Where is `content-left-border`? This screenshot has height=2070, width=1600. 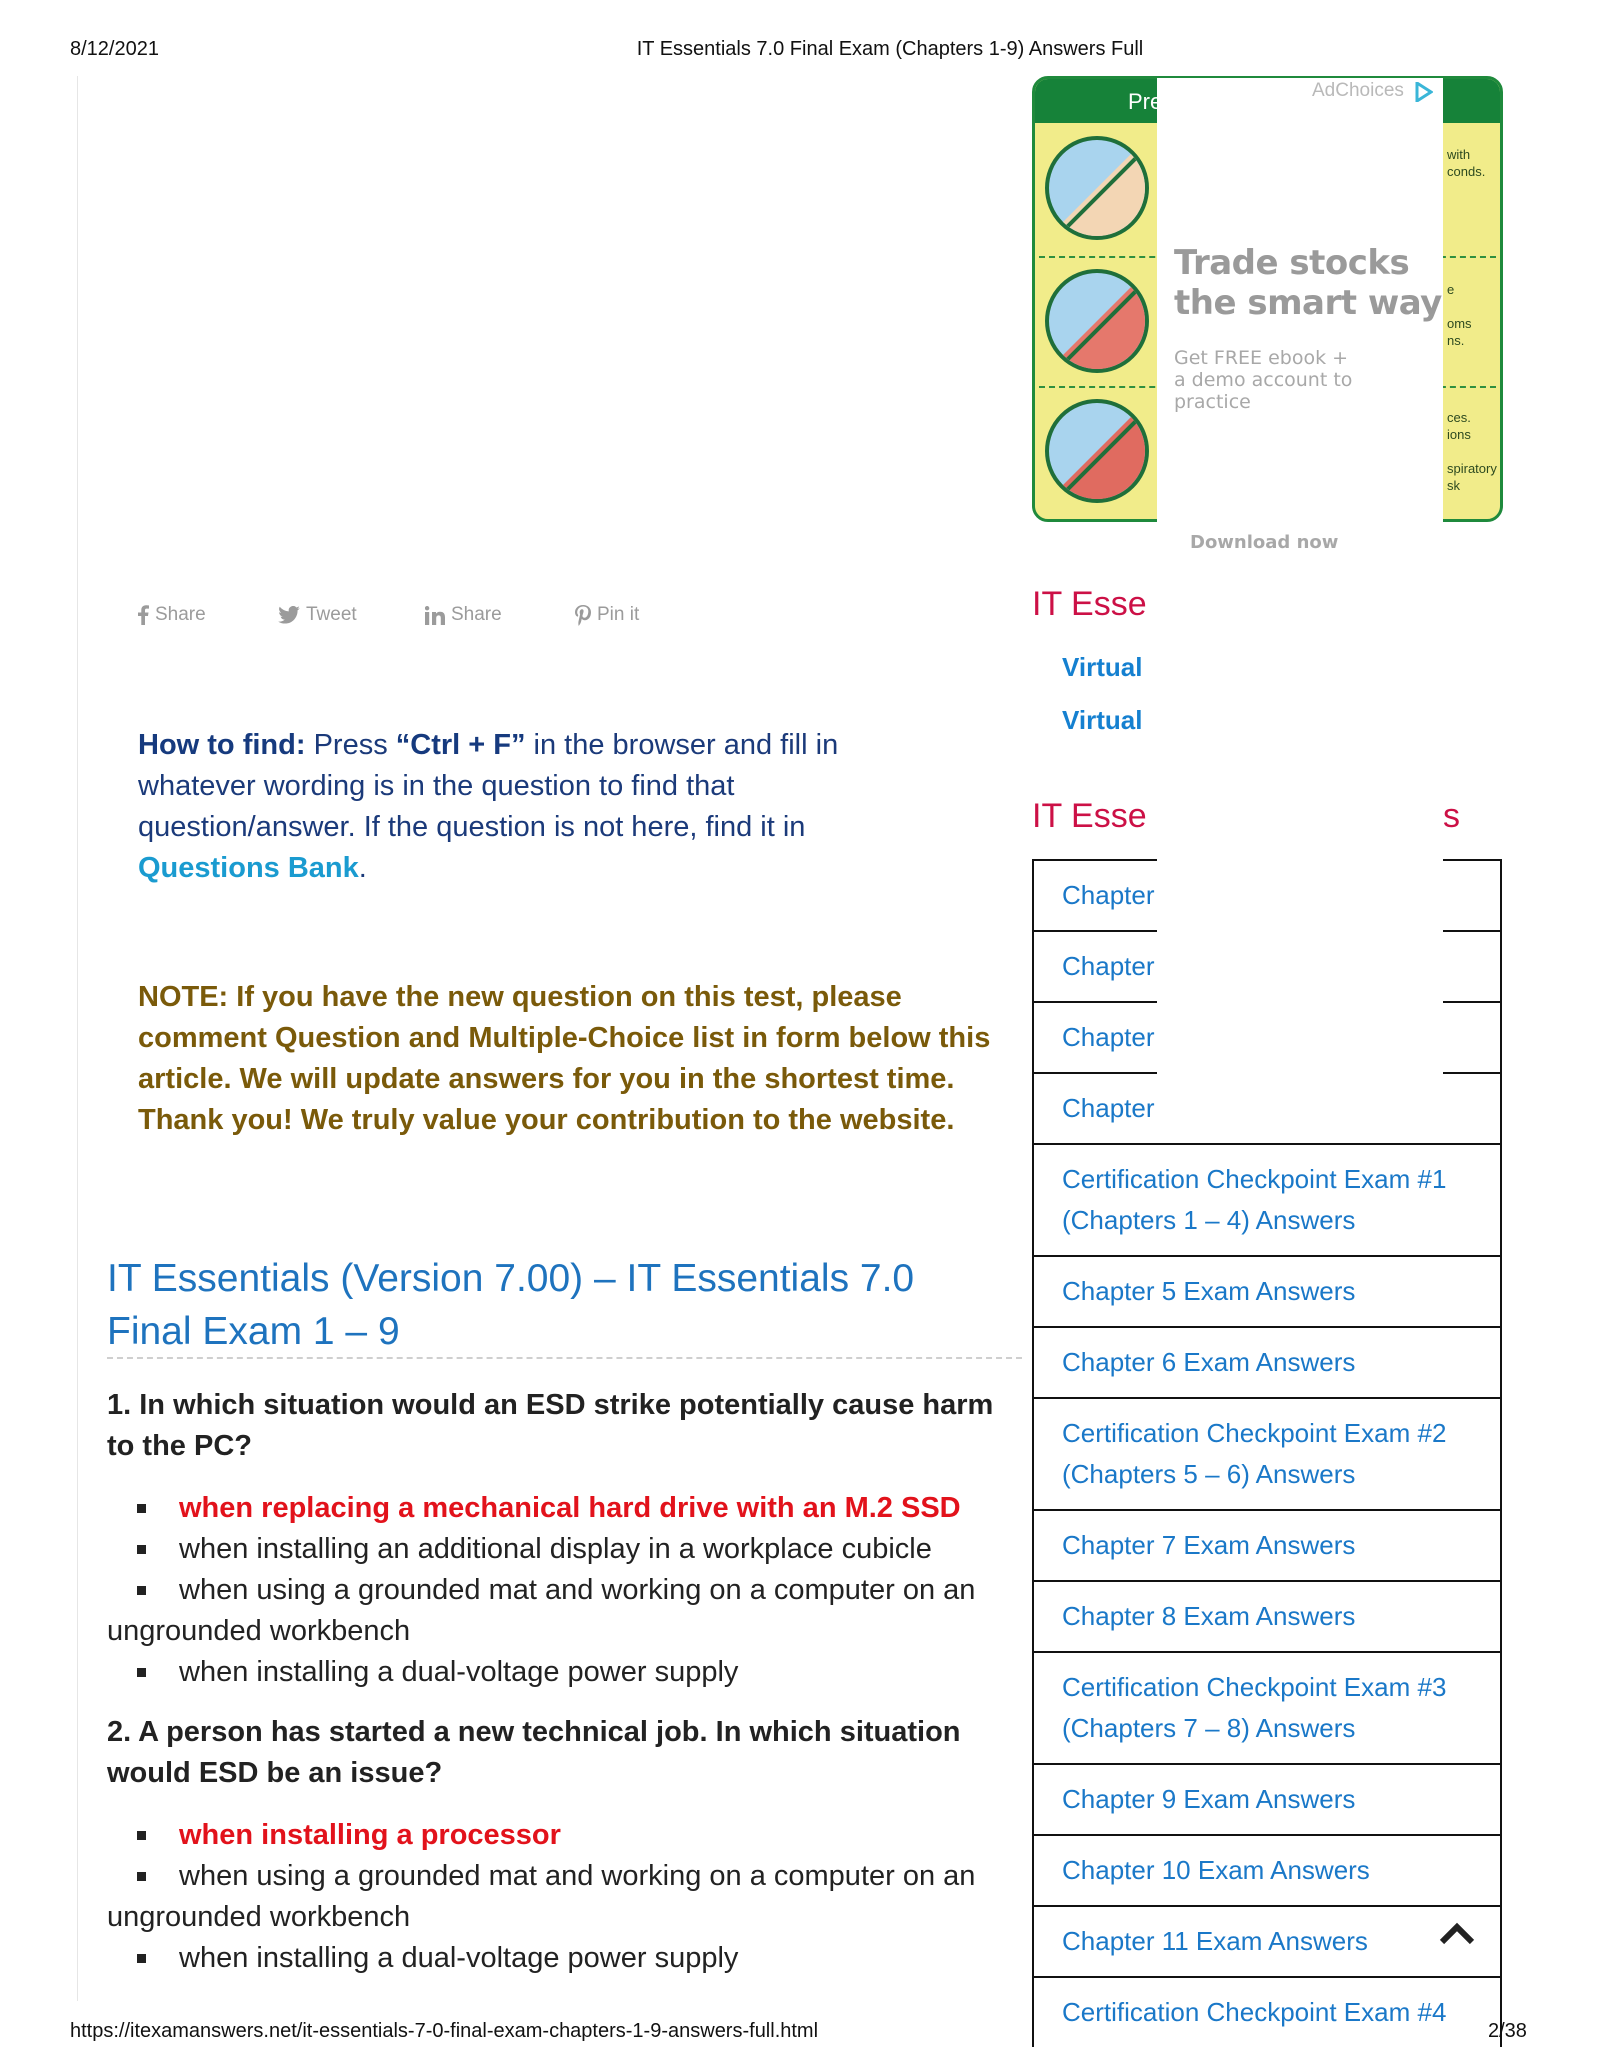 content-left-border is located at coordinates (77, 1038).